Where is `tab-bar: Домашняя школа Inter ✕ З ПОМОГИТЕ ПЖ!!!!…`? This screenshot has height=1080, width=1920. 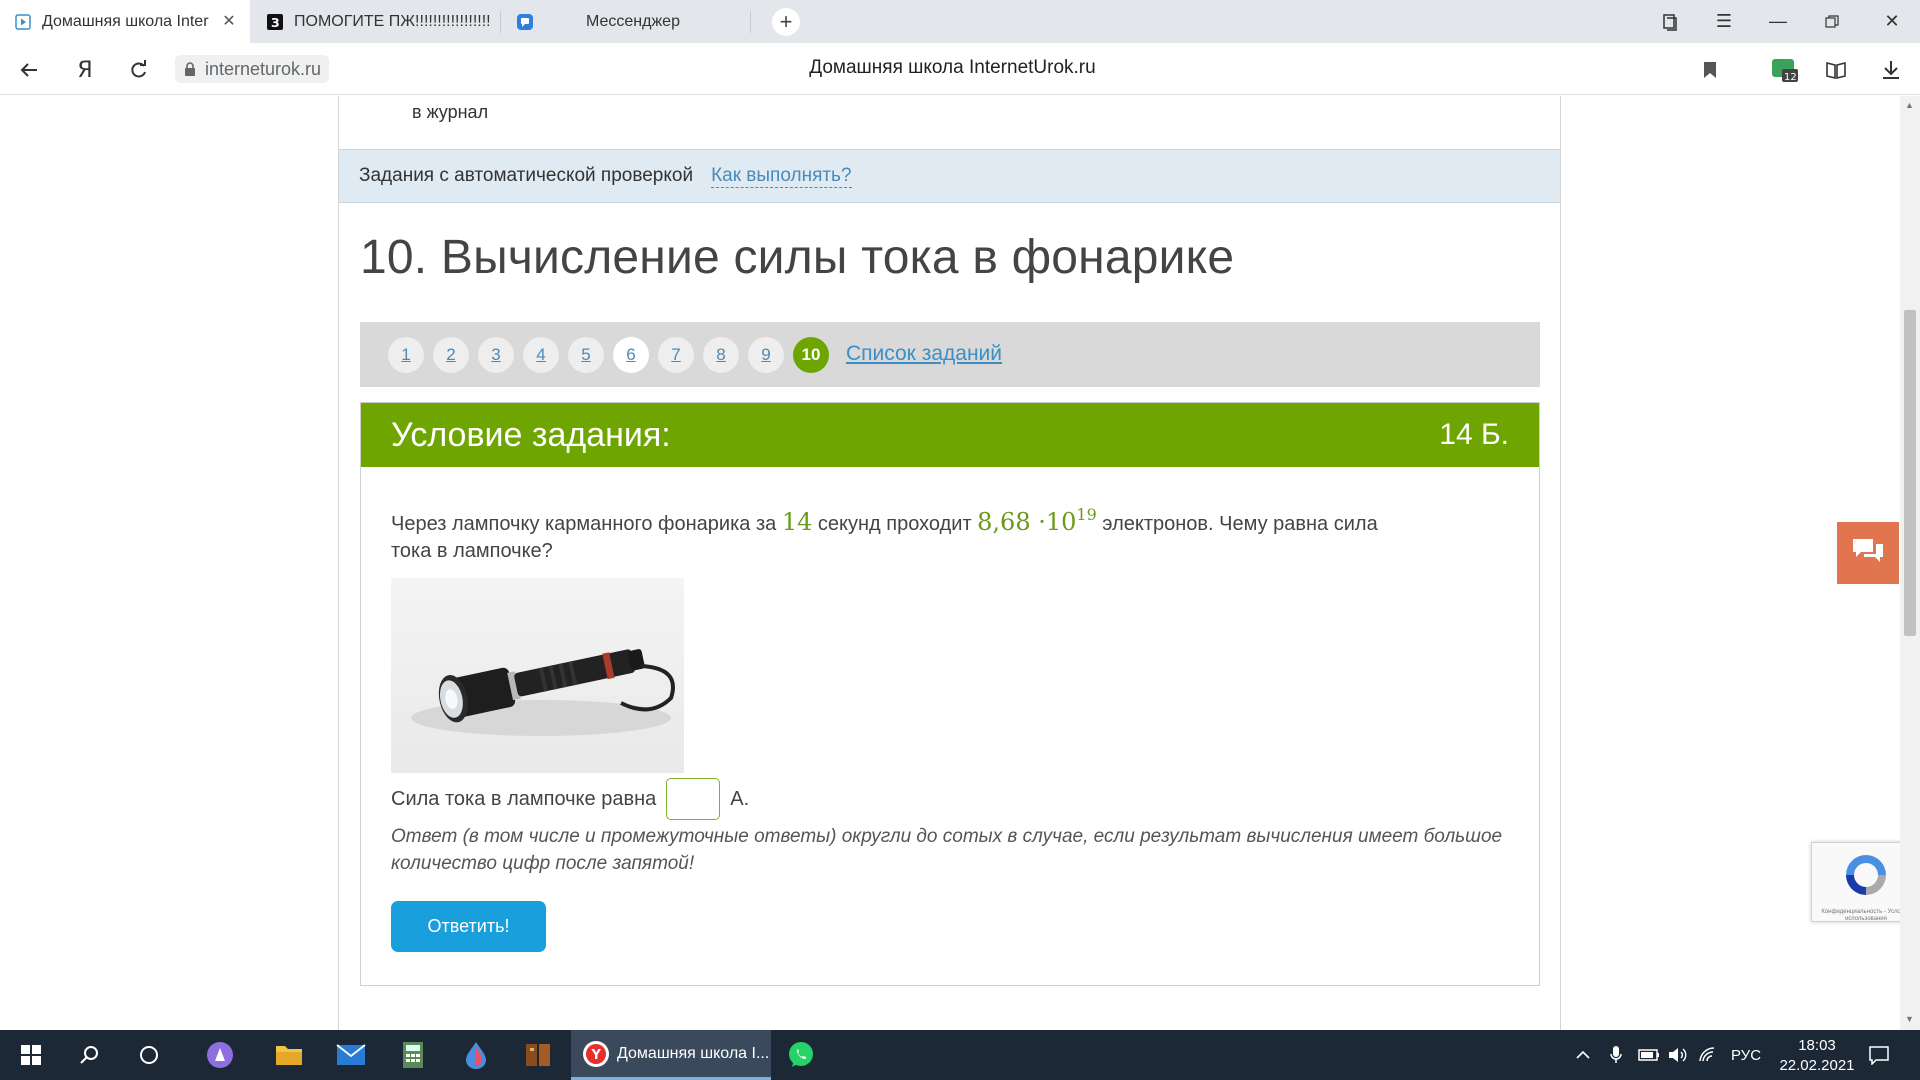
tab-bar: Домашняя школа Inter ✕ З ПОМОГИТЕ ПЖ!!!!… is located at coordinates (960, 21).